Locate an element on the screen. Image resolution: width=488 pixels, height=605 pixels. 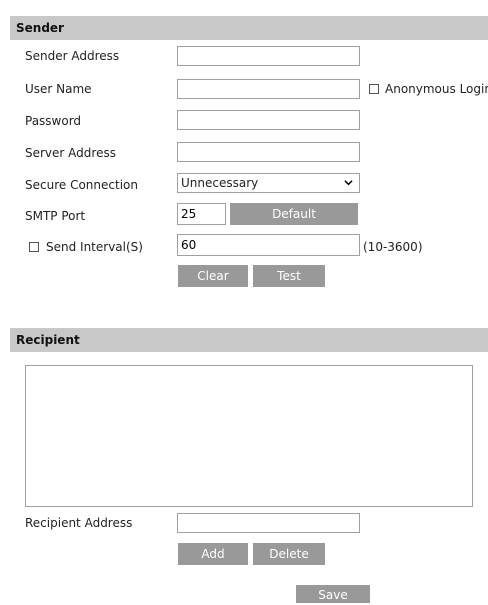
smtp-port-field is located at coordinates (201, 214).